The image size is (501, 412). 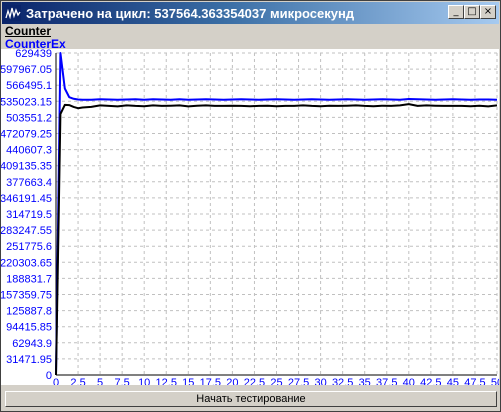 I want to click on minimize-button: _, so click(x=456, y=12).